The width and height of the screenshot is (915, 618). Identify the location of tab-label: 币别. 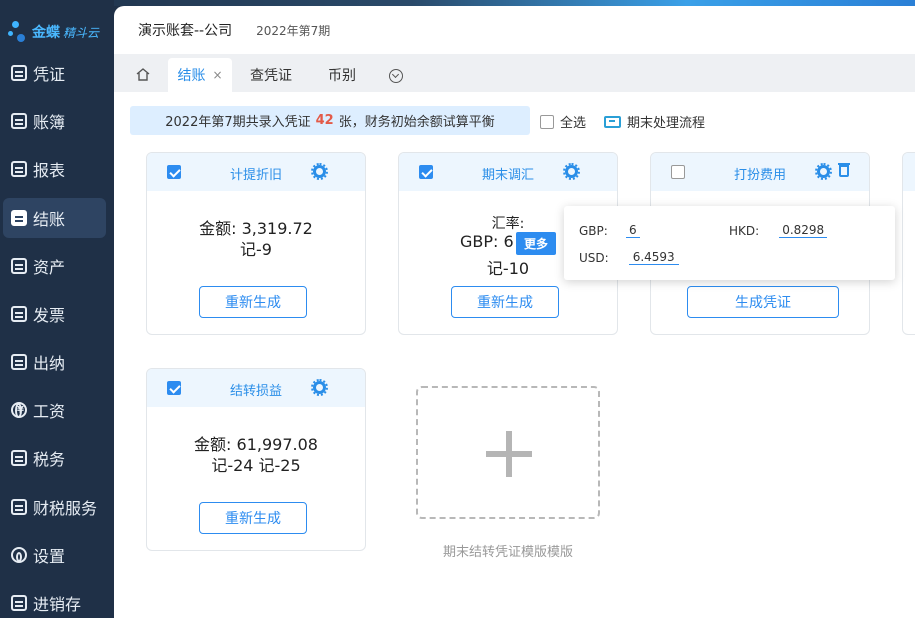
(342, 76).